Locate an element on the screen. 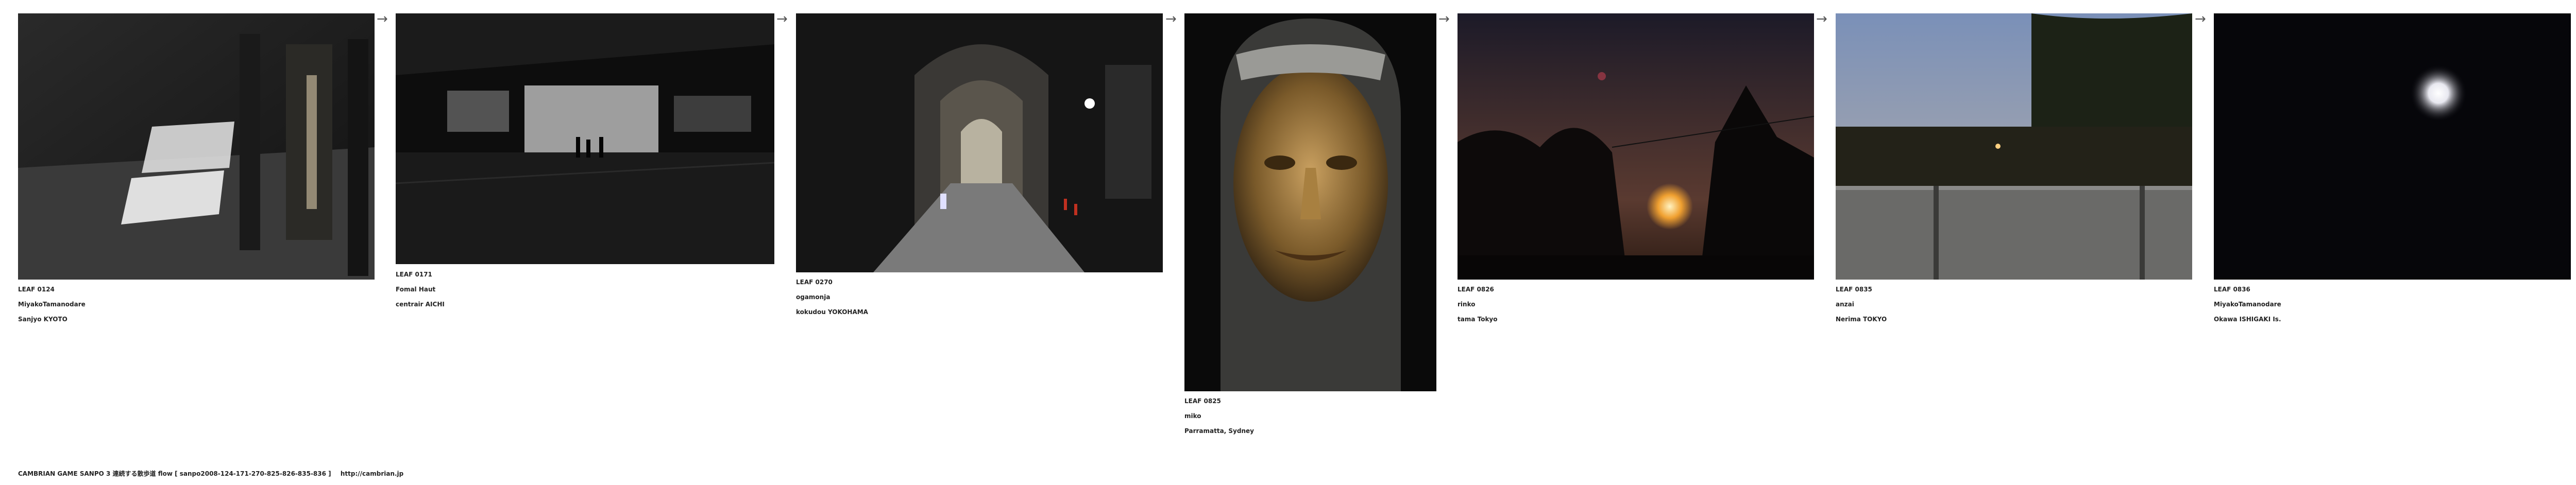 The height and width of the screenshot is (485, 2576). leaf-place: tama Tokyo is located at coordinates (1478, 319).